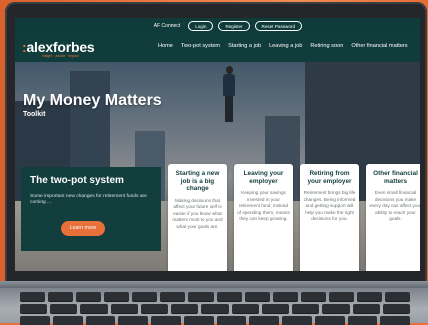 The height and width of the screenshot is (325, 428). What do you see at coordinates (244, 46) in the screenshot?
I see `nav-item-starting-a-job: Starting a job` at bounding box center [244, 46].